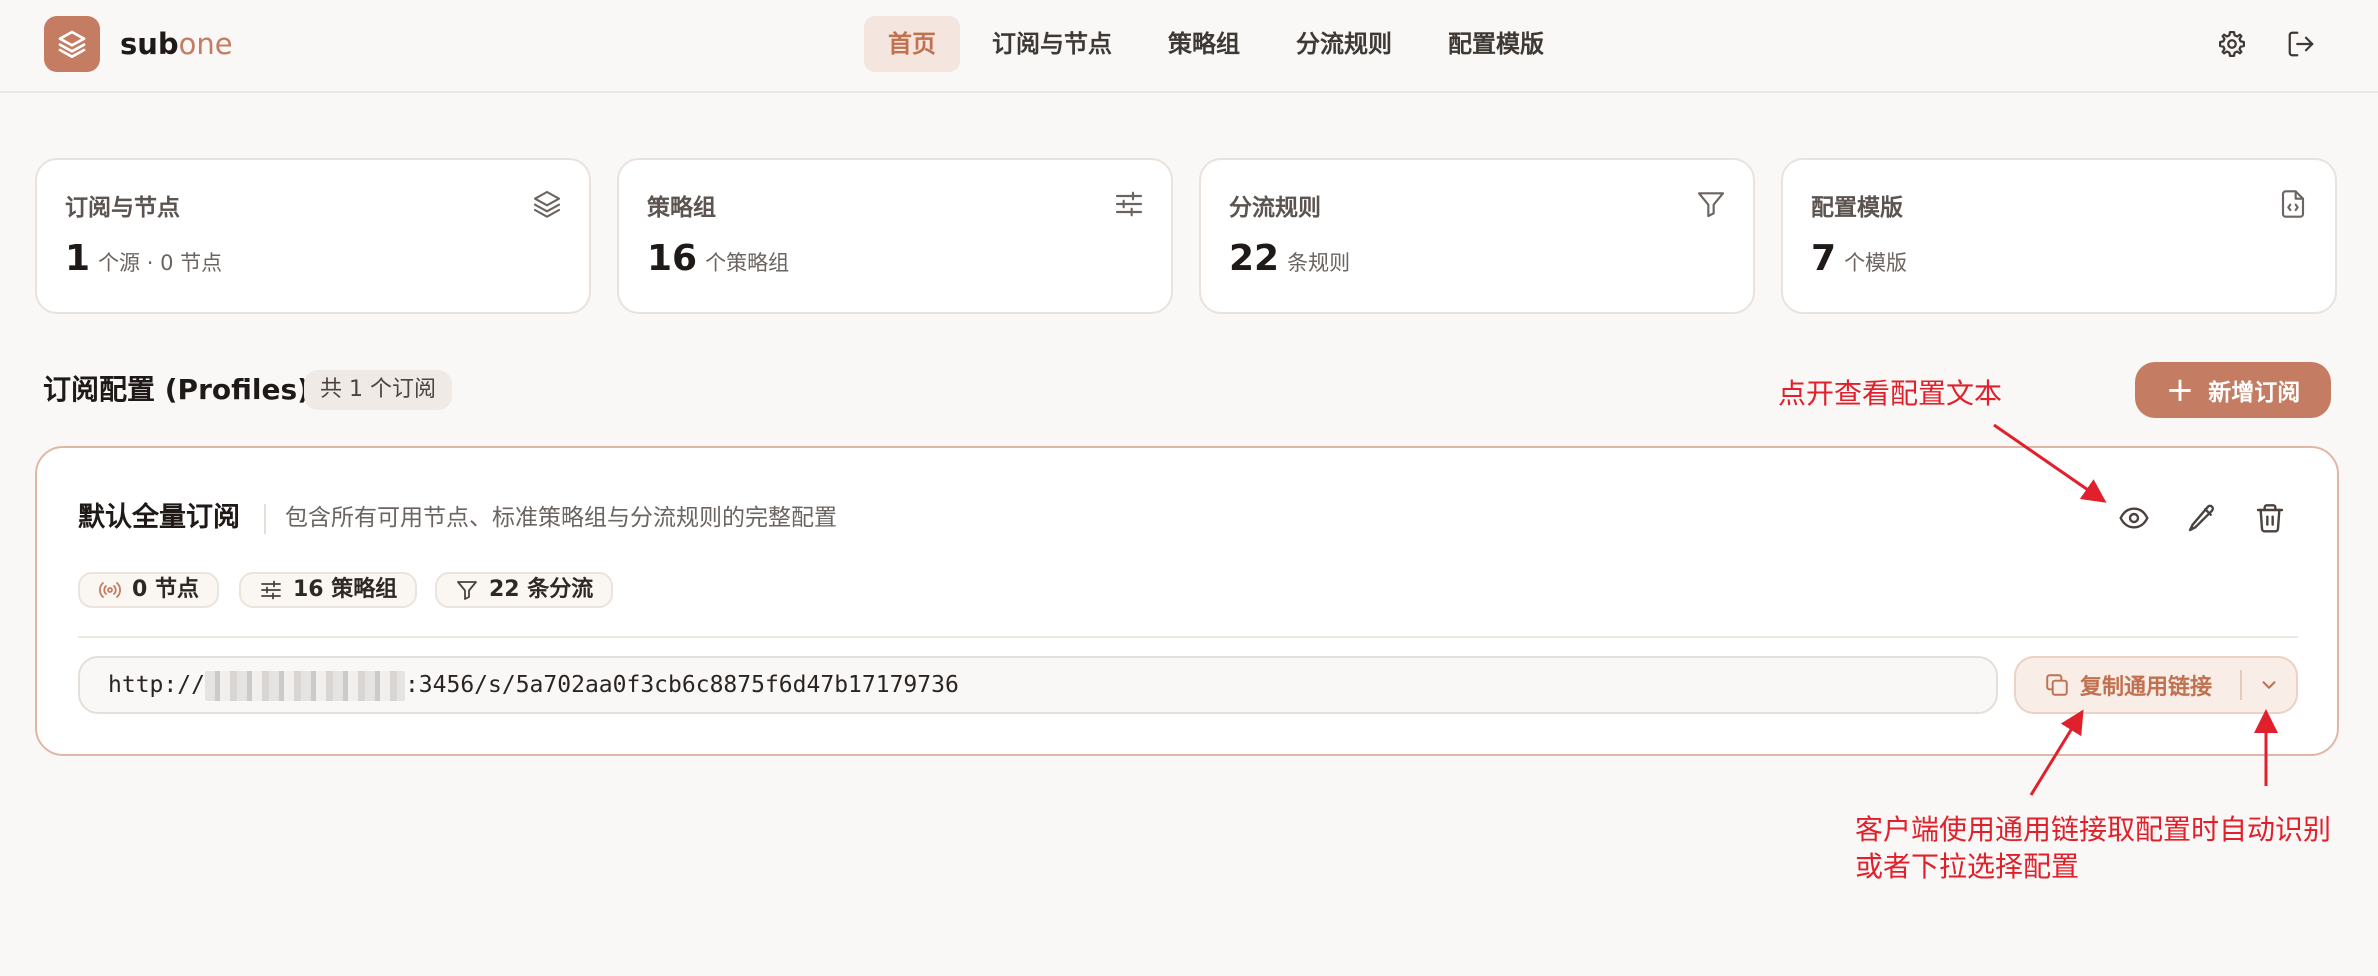  I want to click on stat-card-templates: 配置模版 7 个模版, so click(2059, 236).